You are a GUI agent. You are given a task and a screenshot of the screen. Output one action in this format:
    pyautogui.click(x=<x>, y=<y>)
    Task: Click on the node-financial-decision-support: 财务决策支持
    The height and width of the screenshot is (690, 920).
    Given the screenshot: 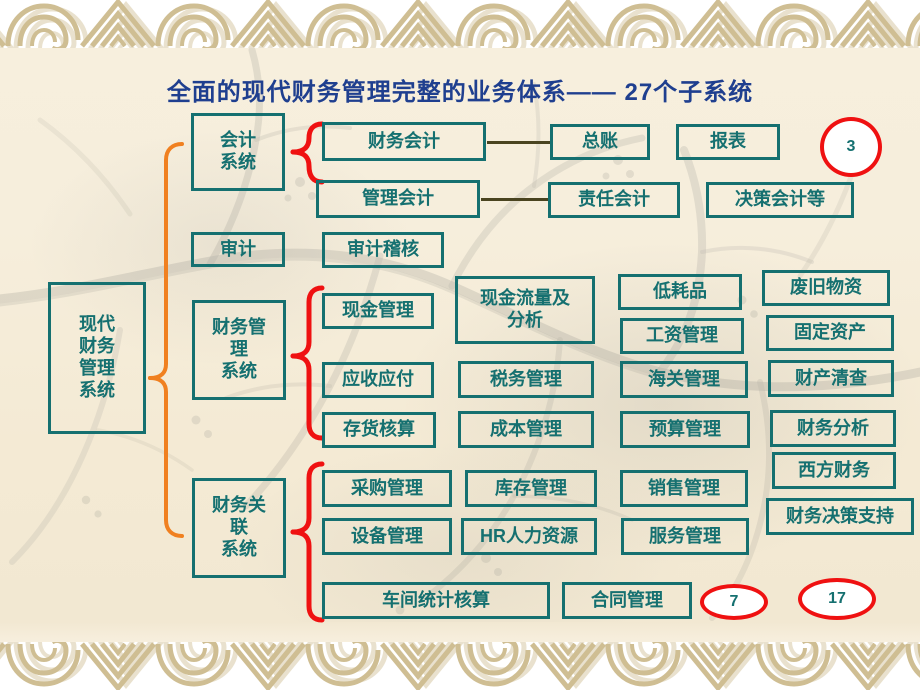 What is the action you would take?
    pyautogui.click(x=840, y=516)
    